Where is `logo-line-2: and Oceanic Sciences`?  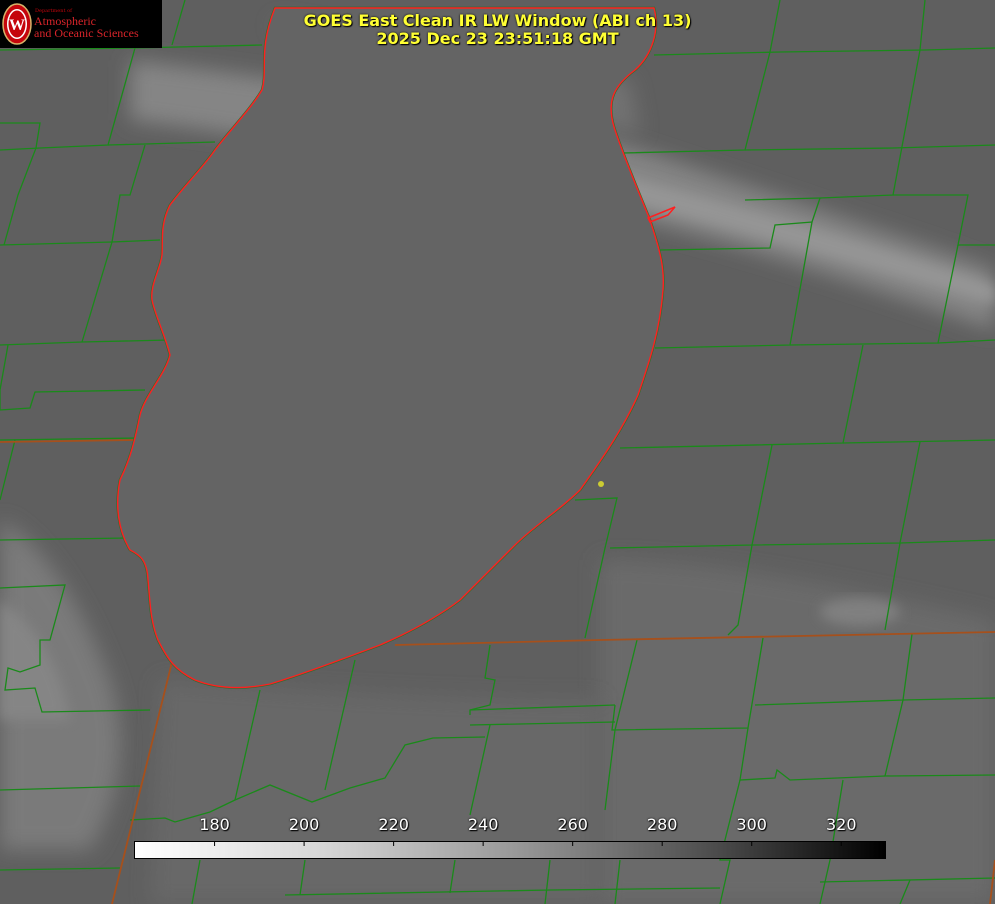
logo-line-2: and Oceanic Sciences is located at coordinates (86, 33).